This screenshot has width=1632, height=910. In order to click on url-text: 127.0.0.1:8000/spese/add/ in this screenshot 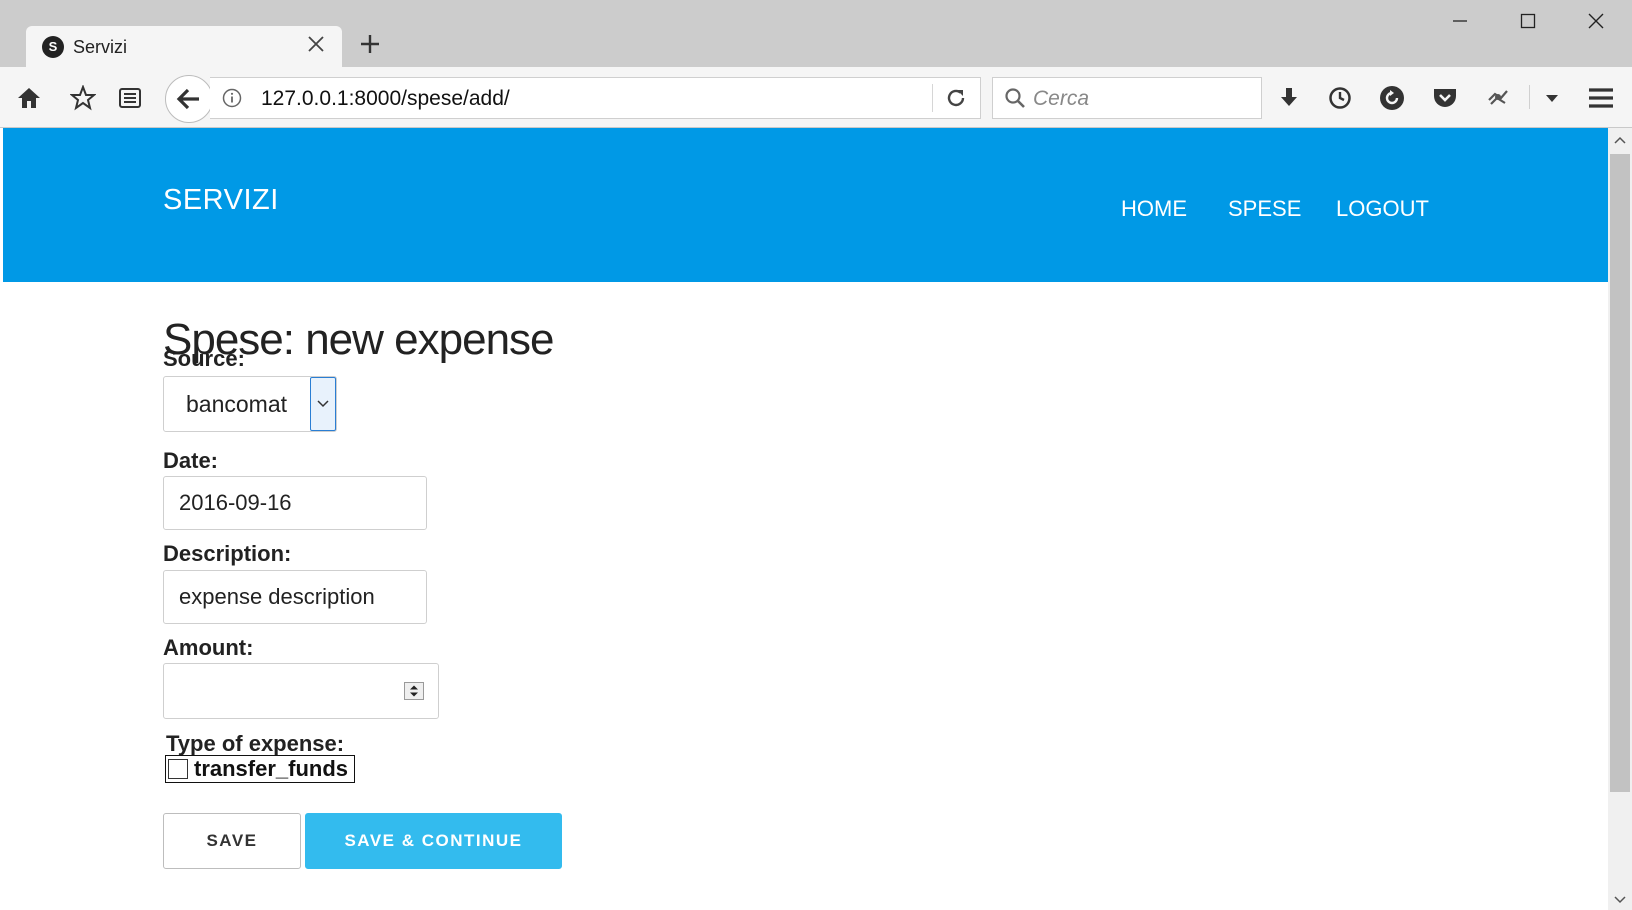, I will do `click(385, 99)`.